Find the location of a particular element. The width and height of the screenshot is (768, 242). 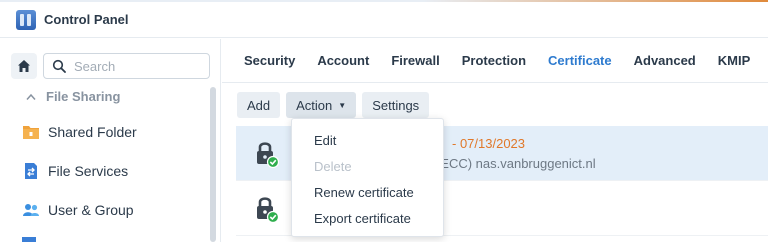

sidebar-scrollbar is located at coordinates (213, 164).